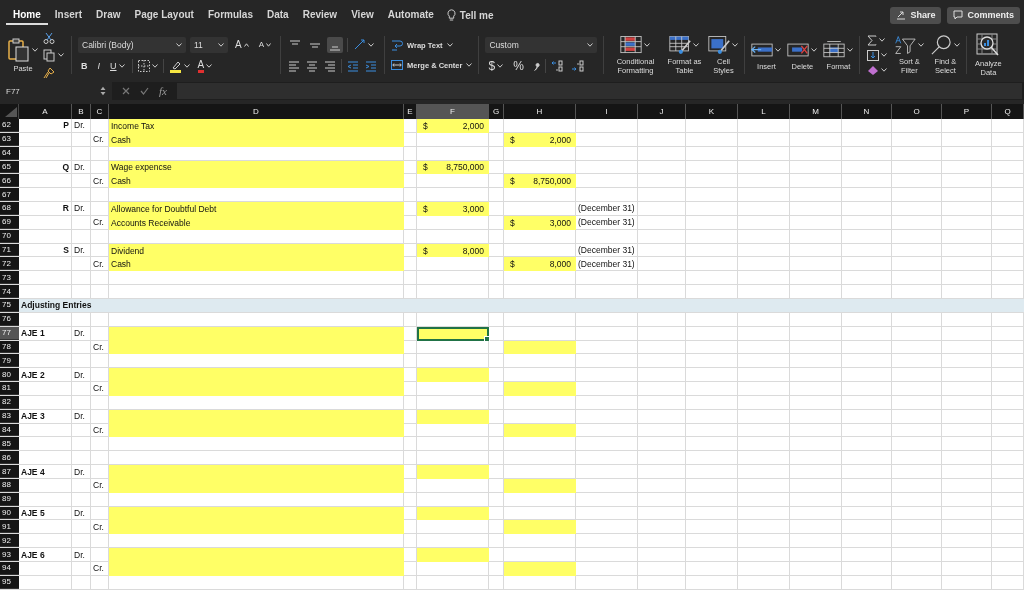  I want to click on brush-icon, so click(49, 72).